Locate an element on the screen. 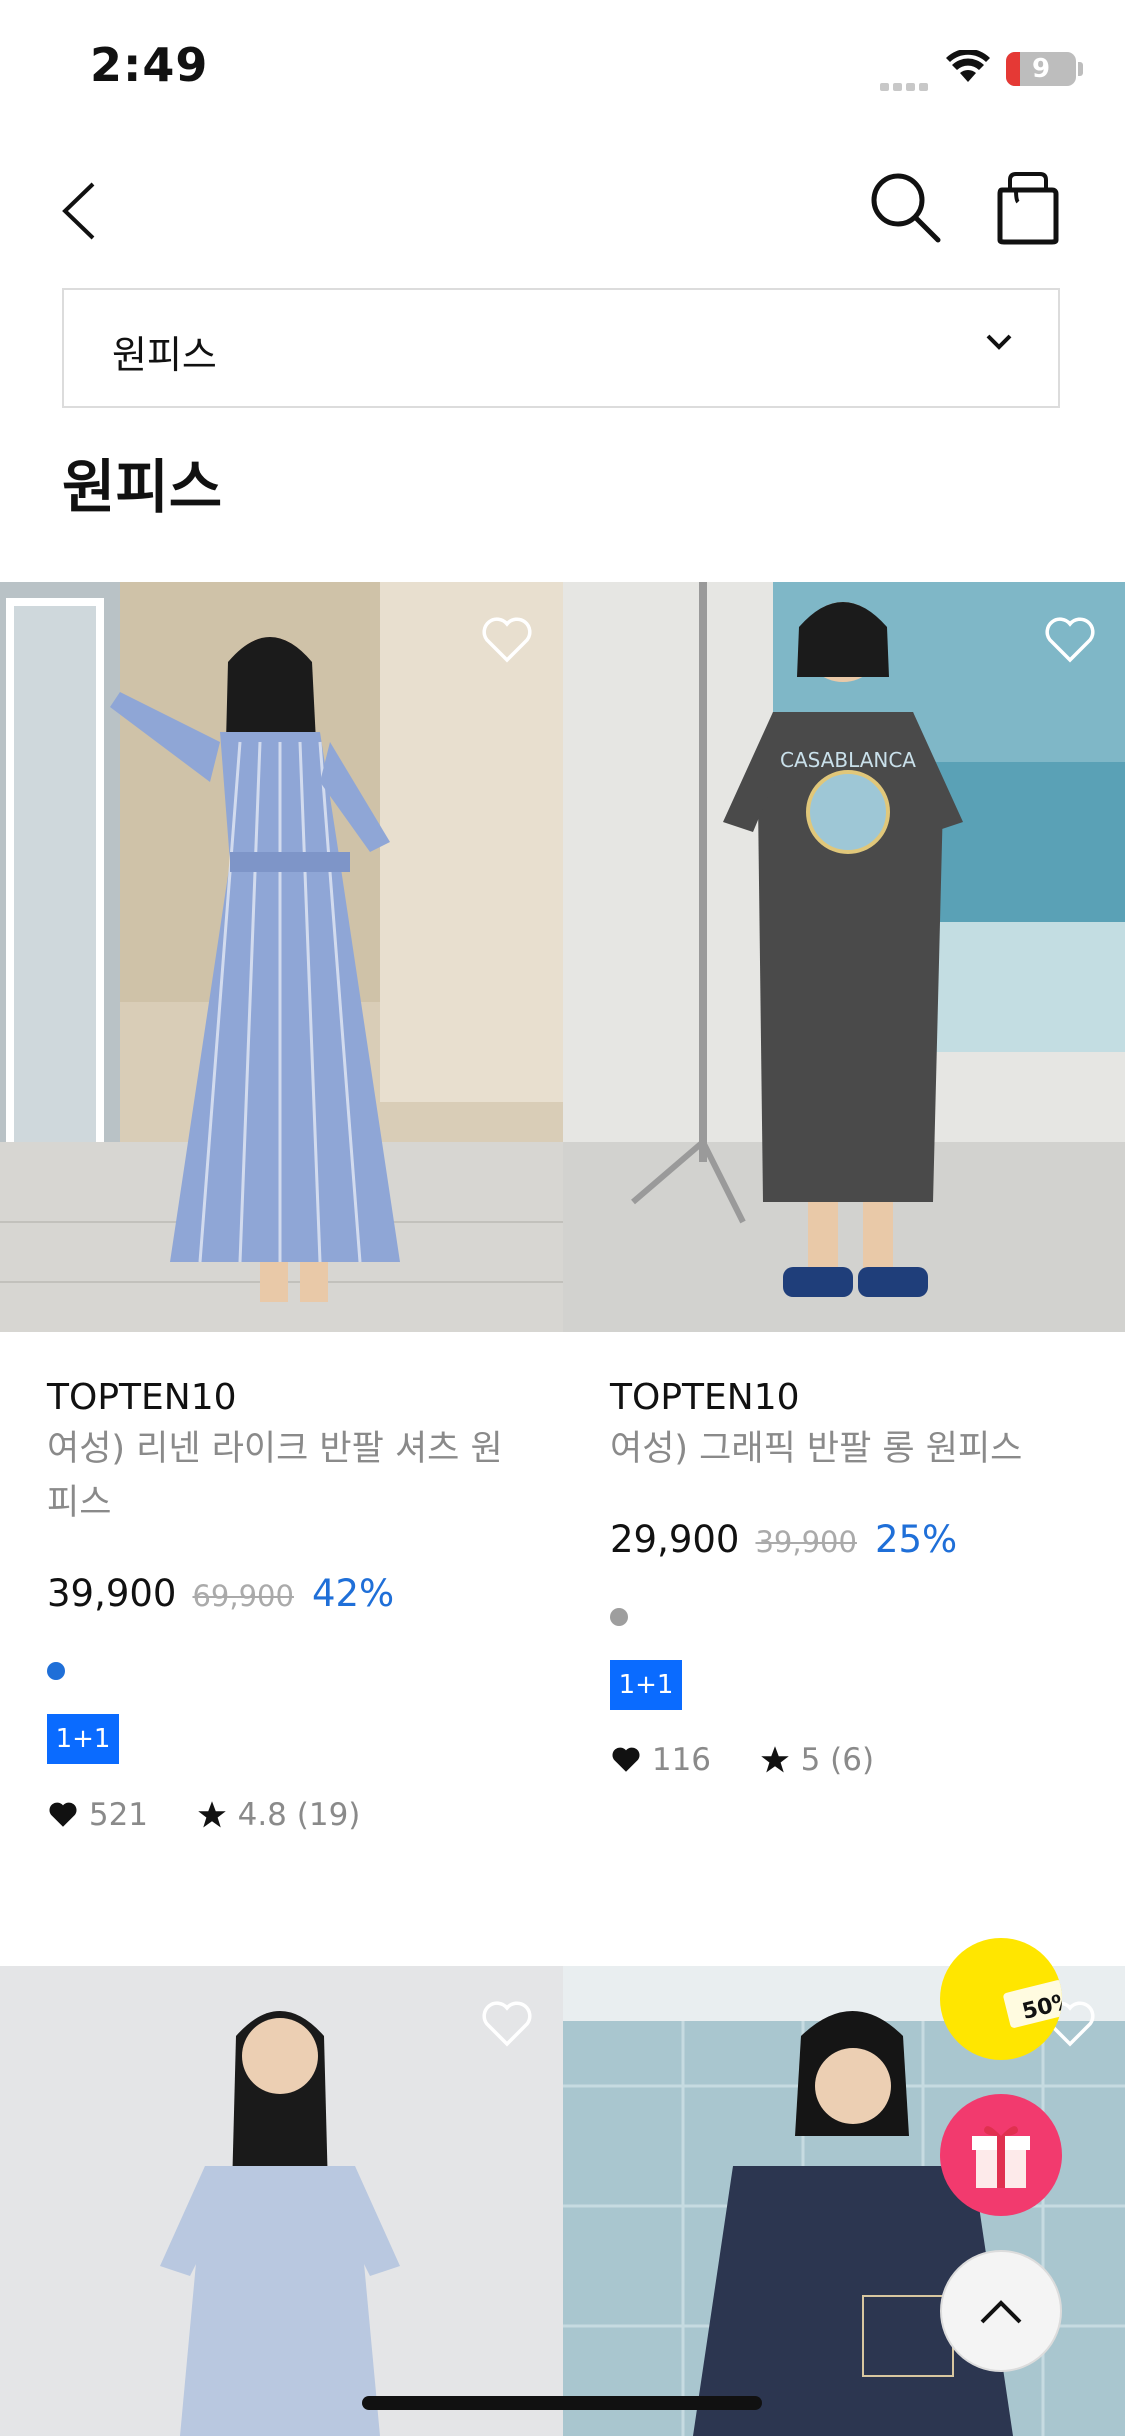  shopping-bag-icon is located at coordinates (1028, 208).